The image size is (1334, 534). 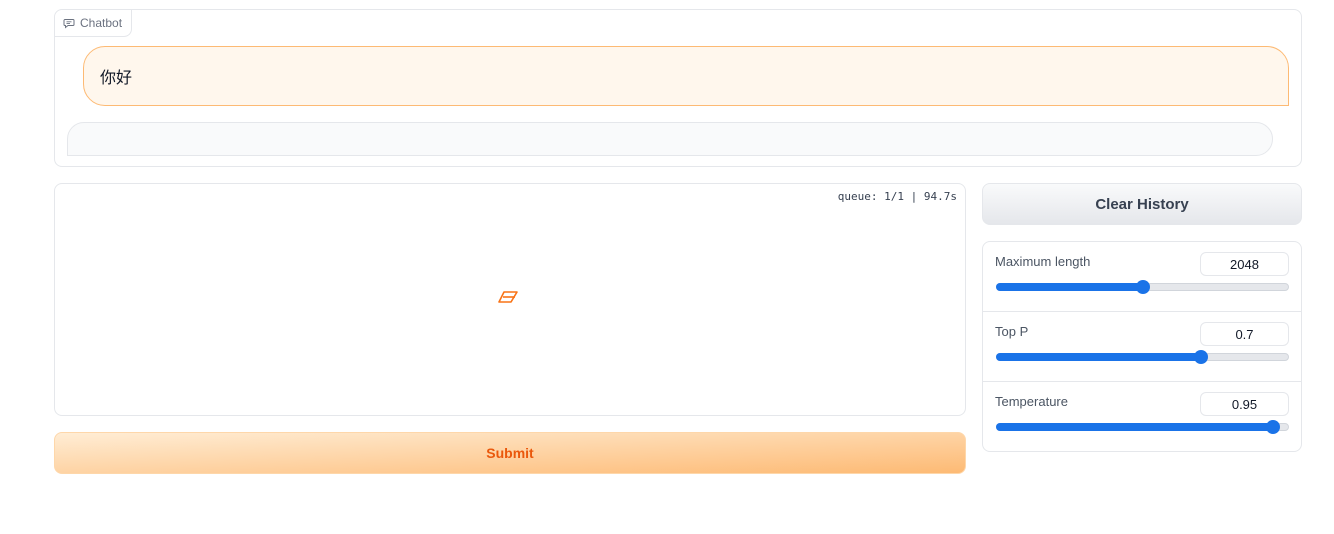 I want to click on max-length-label: Maximum length, so click(x=1043, y=261).